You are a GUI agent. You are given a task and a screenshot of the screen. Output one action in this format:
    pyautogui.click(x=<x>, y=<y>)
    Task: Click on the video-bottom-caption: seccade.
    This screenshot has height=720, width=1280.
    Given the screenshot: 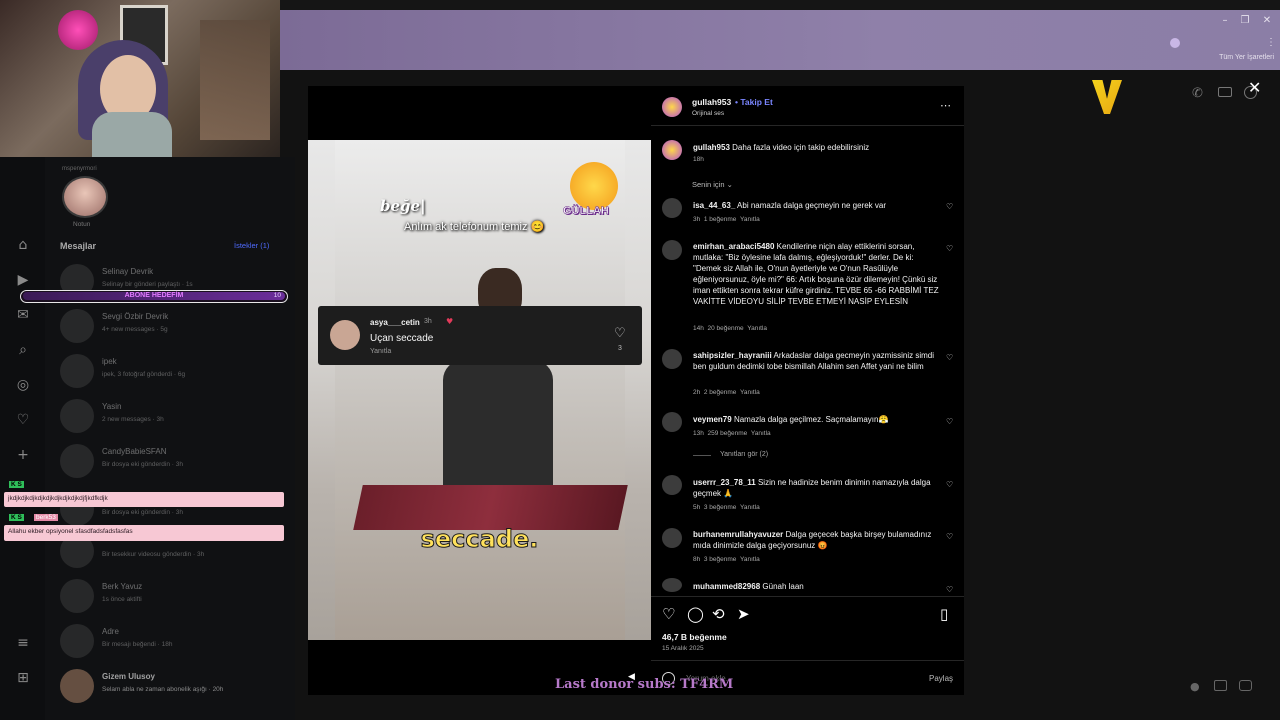 What is the action you would take?
    pyautogui.click(x=479, y=539)
    